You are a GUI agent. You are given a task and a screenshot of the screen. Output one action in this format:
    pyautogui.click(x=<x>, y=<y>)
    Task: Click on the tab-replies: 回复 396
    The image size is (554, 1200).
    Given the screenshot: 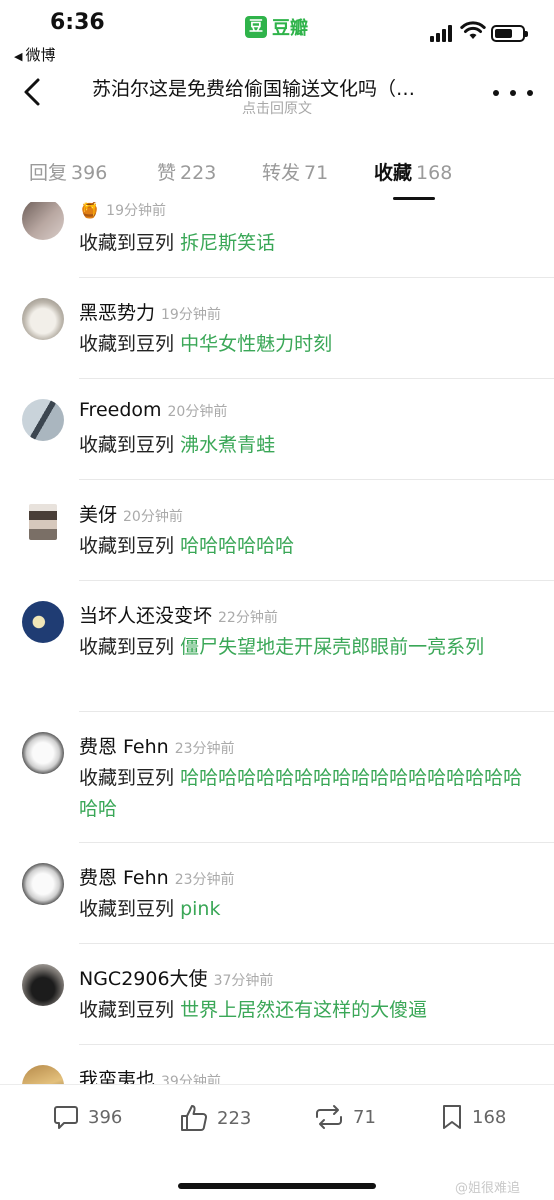 What is the action you would take?
    pyautogui.click(x=68, y=171)
    